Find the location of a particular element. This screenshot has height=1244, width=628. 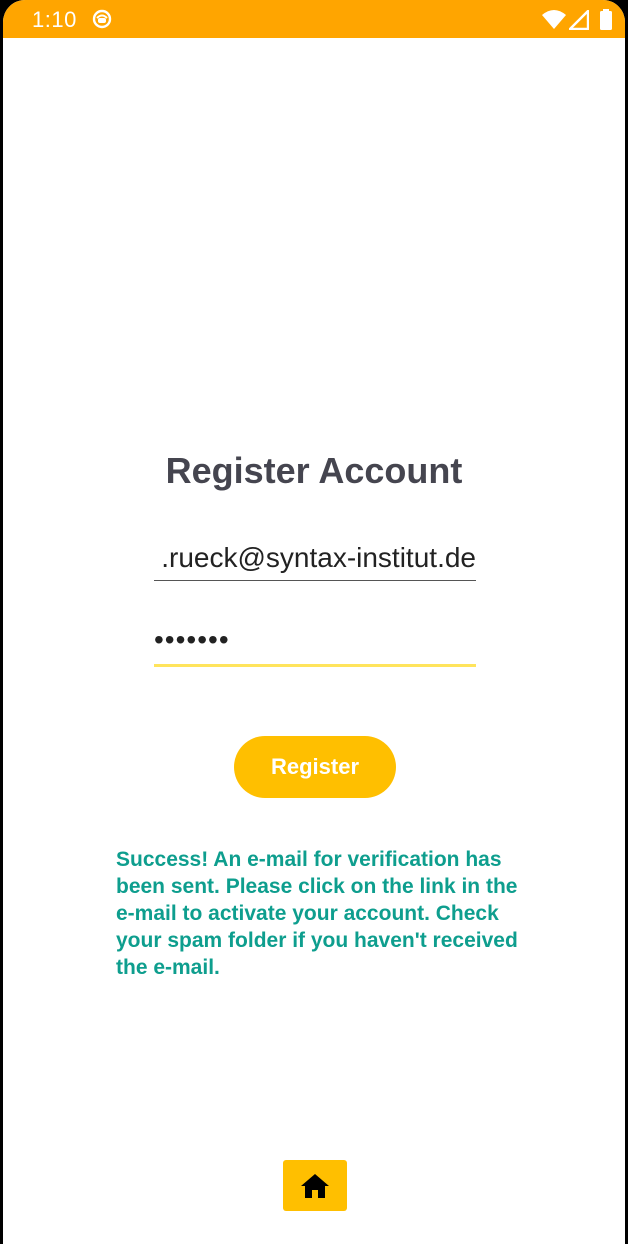

home-icon is located at coordinates (315, 1185).